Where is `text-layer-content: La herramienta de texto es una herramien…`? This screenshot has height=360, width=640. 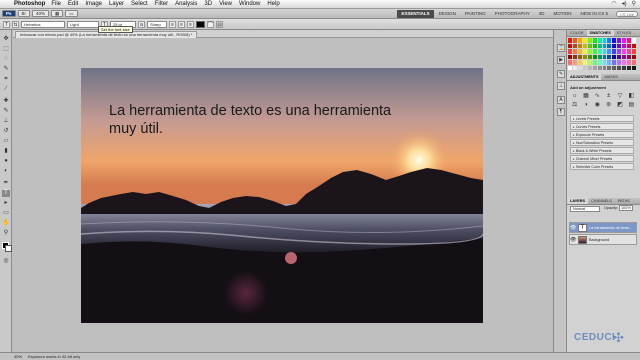 text-layer-content: La herramienta de texto es una herramien… is located at coordinates (259, 120).